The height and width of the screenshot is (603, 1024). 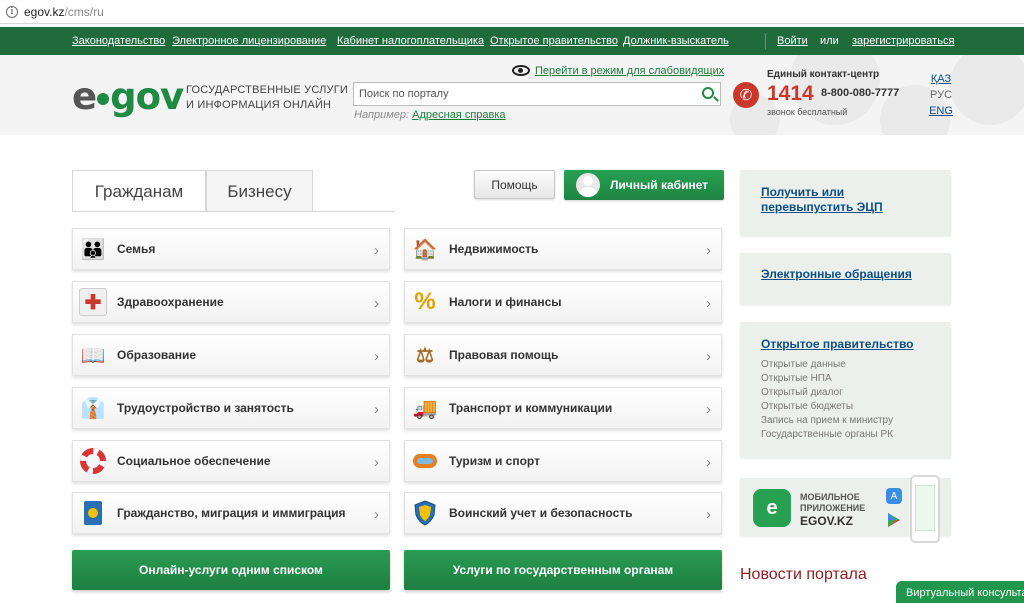 I want to click on topnav-item-open-government: Открытое правительство, so click(x=554, y=41).